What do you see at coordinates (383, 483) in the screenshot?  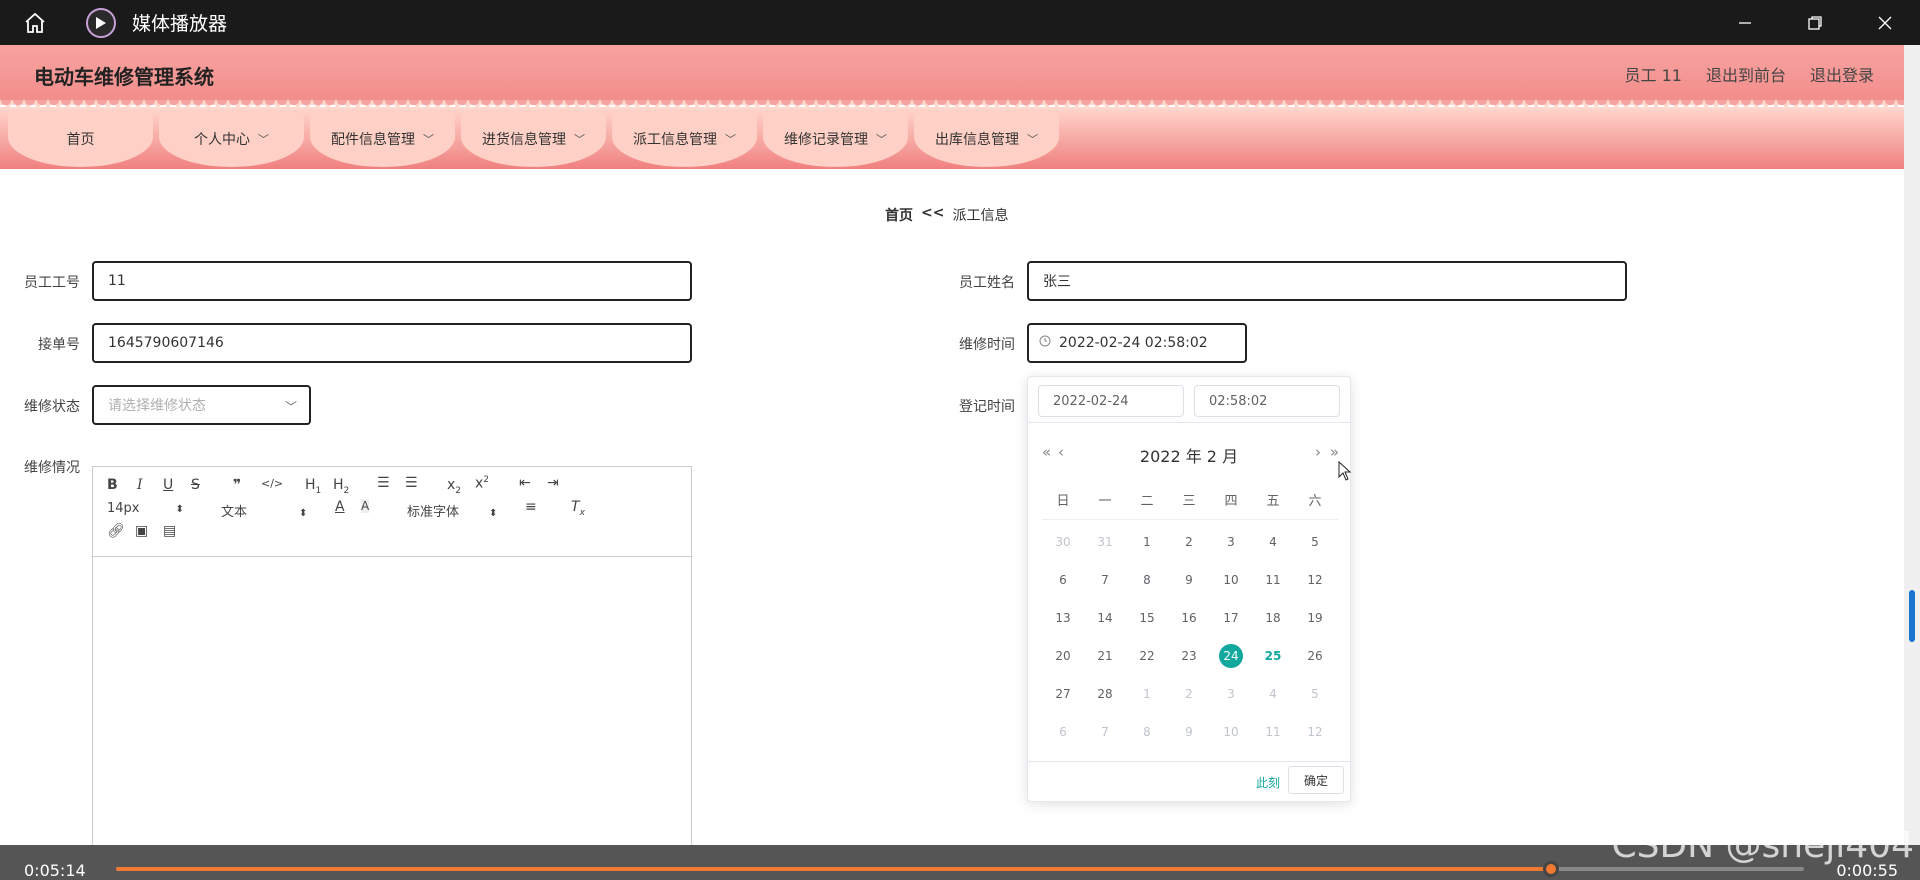 I see `ordered-list-icon: ☰` at bounding box center [383, 483].